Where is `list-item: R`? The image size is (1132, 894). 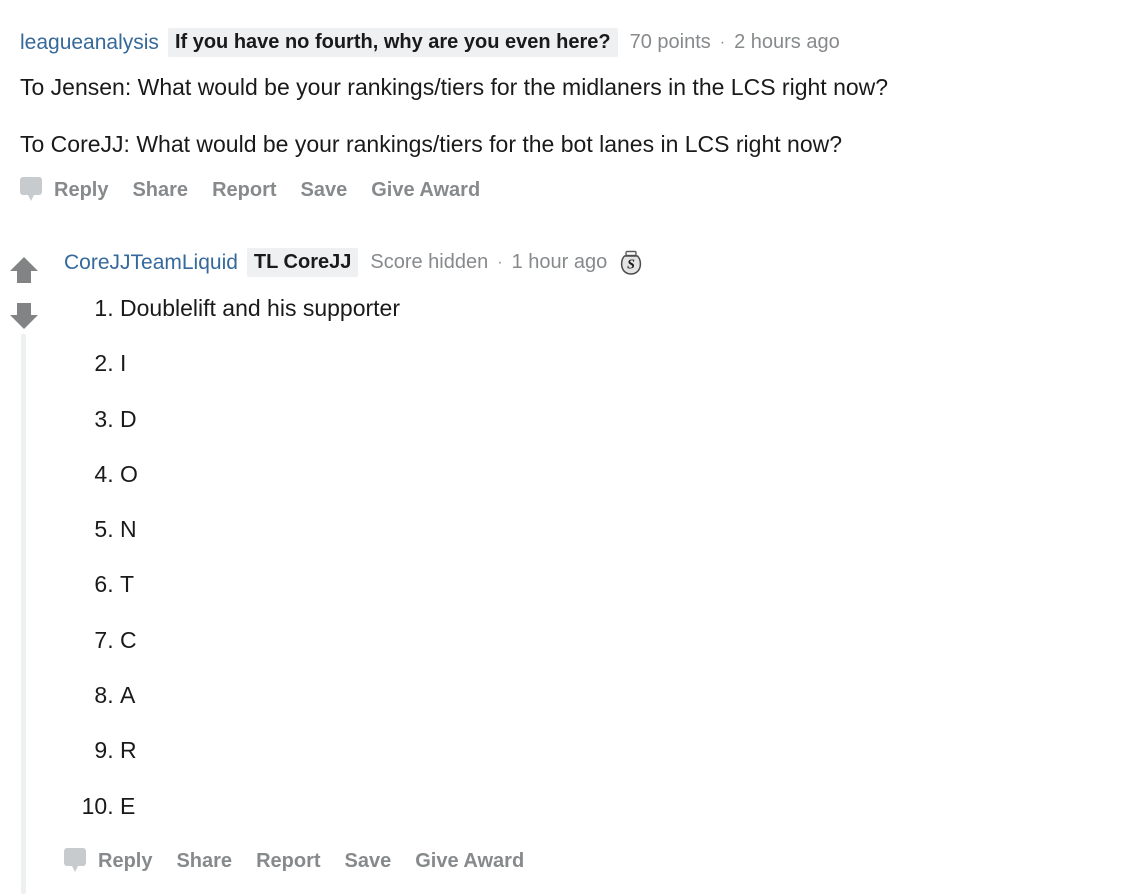 list-item: R is located at coordinates (470, 751).